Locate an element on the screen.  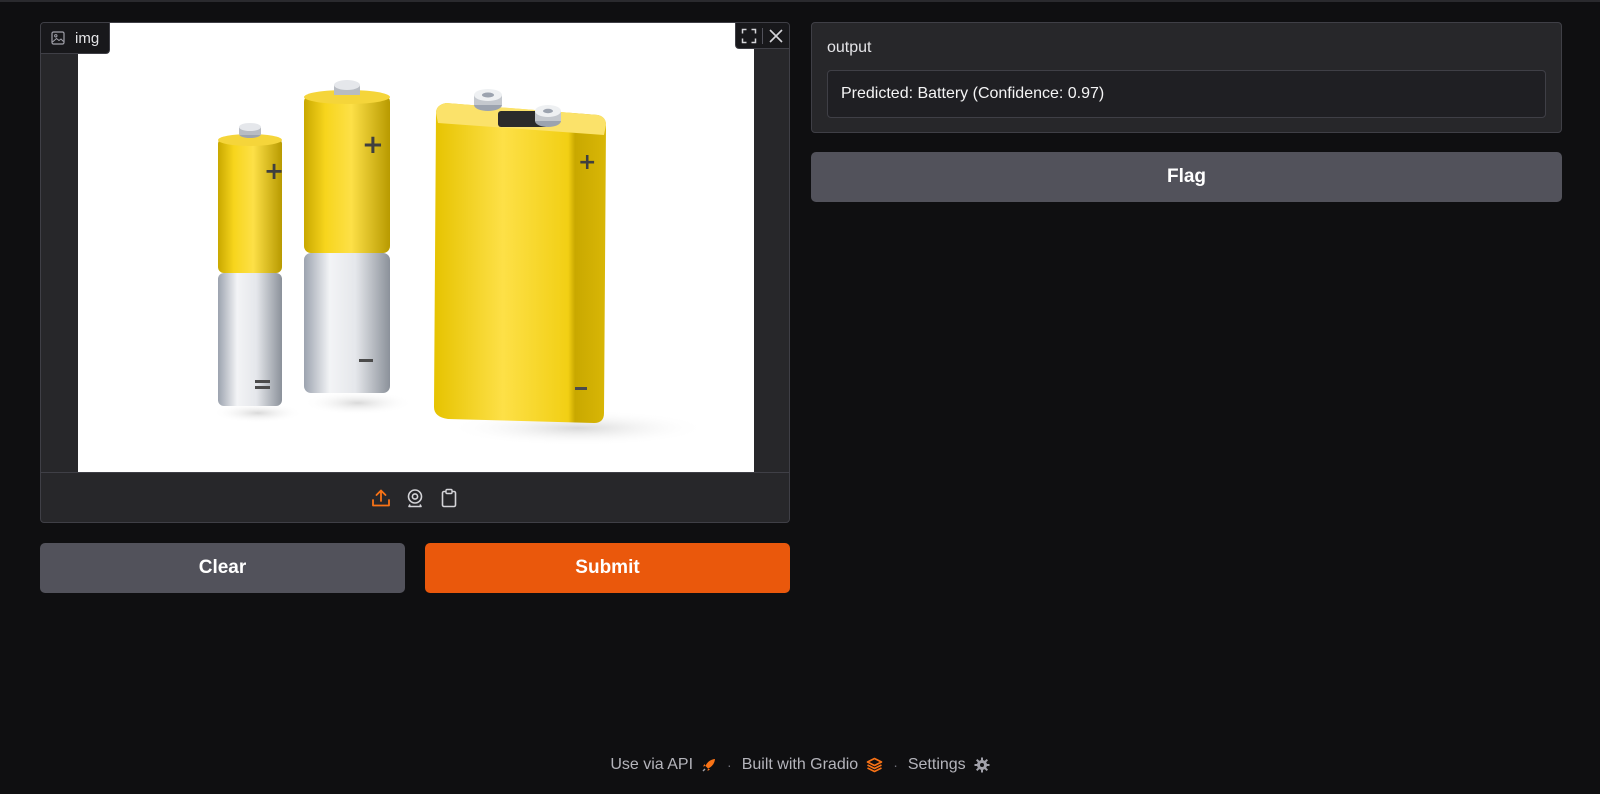
submit-button: Submit is located at coordinates (607, 568).